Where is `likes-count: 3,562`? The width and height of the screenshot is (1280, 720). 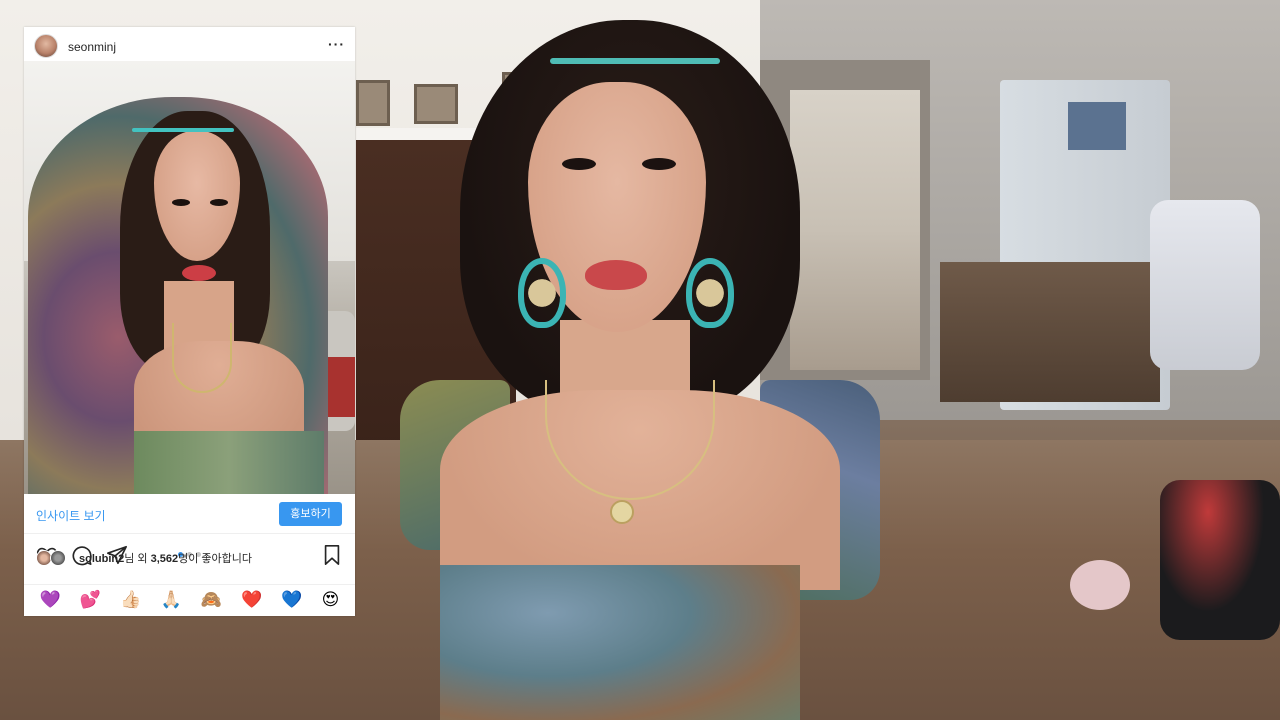
likes-count: 3,562 is located at coordinates (165, 559).